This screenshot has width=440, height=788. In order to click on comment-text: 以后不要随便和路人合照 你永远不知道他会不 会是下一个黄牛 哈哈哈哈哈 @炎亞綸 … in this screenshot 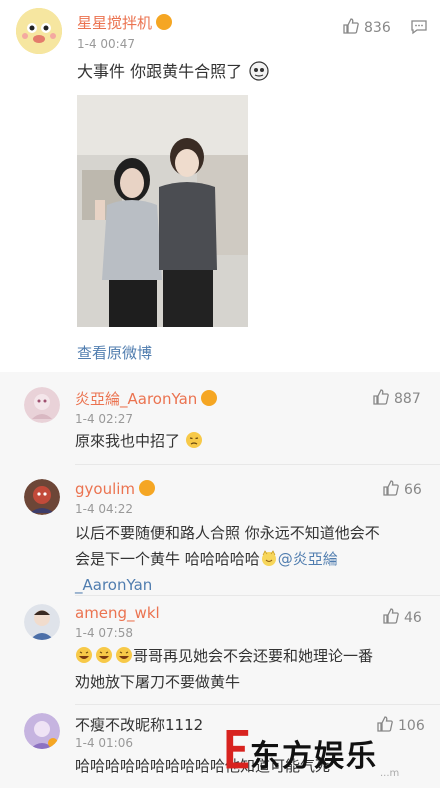, I will do `click(252, 559)`.